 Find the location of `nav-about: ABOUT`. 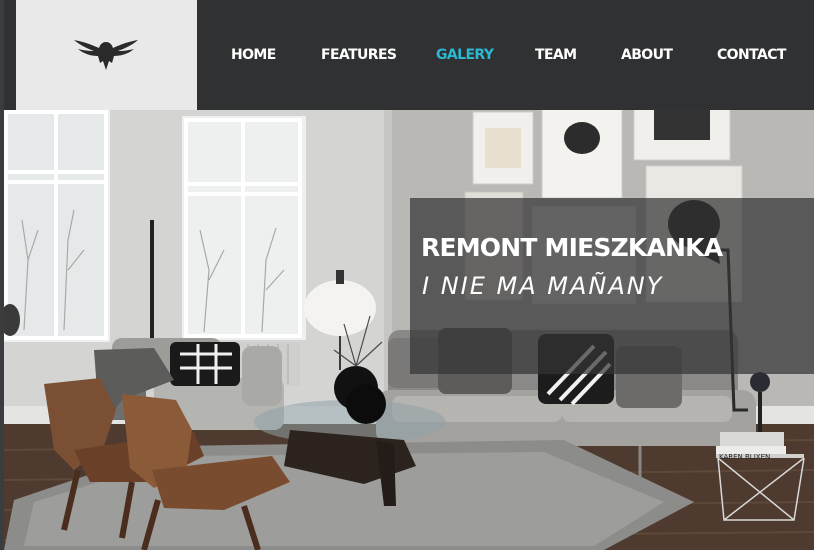

nav-about: ABOUT is located at coordinates (647, 55).